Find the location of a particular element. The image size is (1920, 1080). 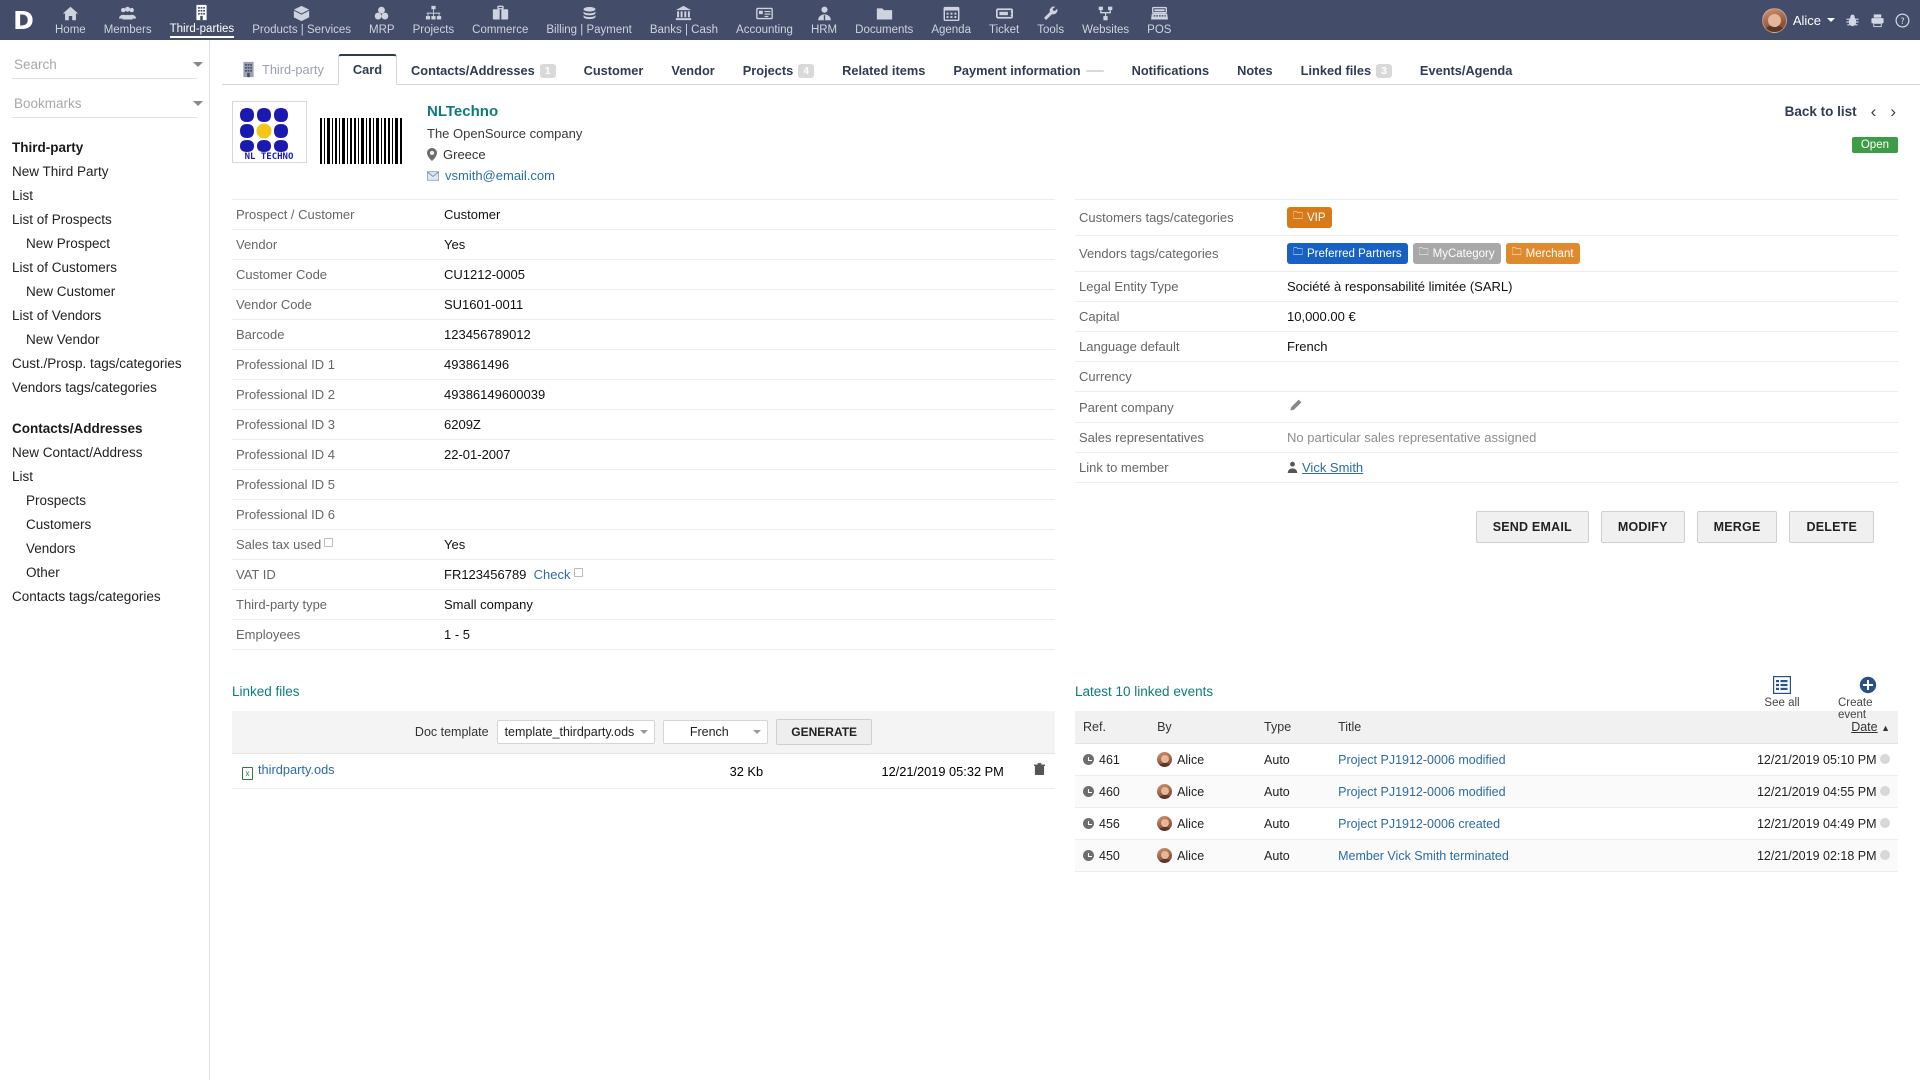

delete-button: DELETE is located at coordinates (1831, 527).